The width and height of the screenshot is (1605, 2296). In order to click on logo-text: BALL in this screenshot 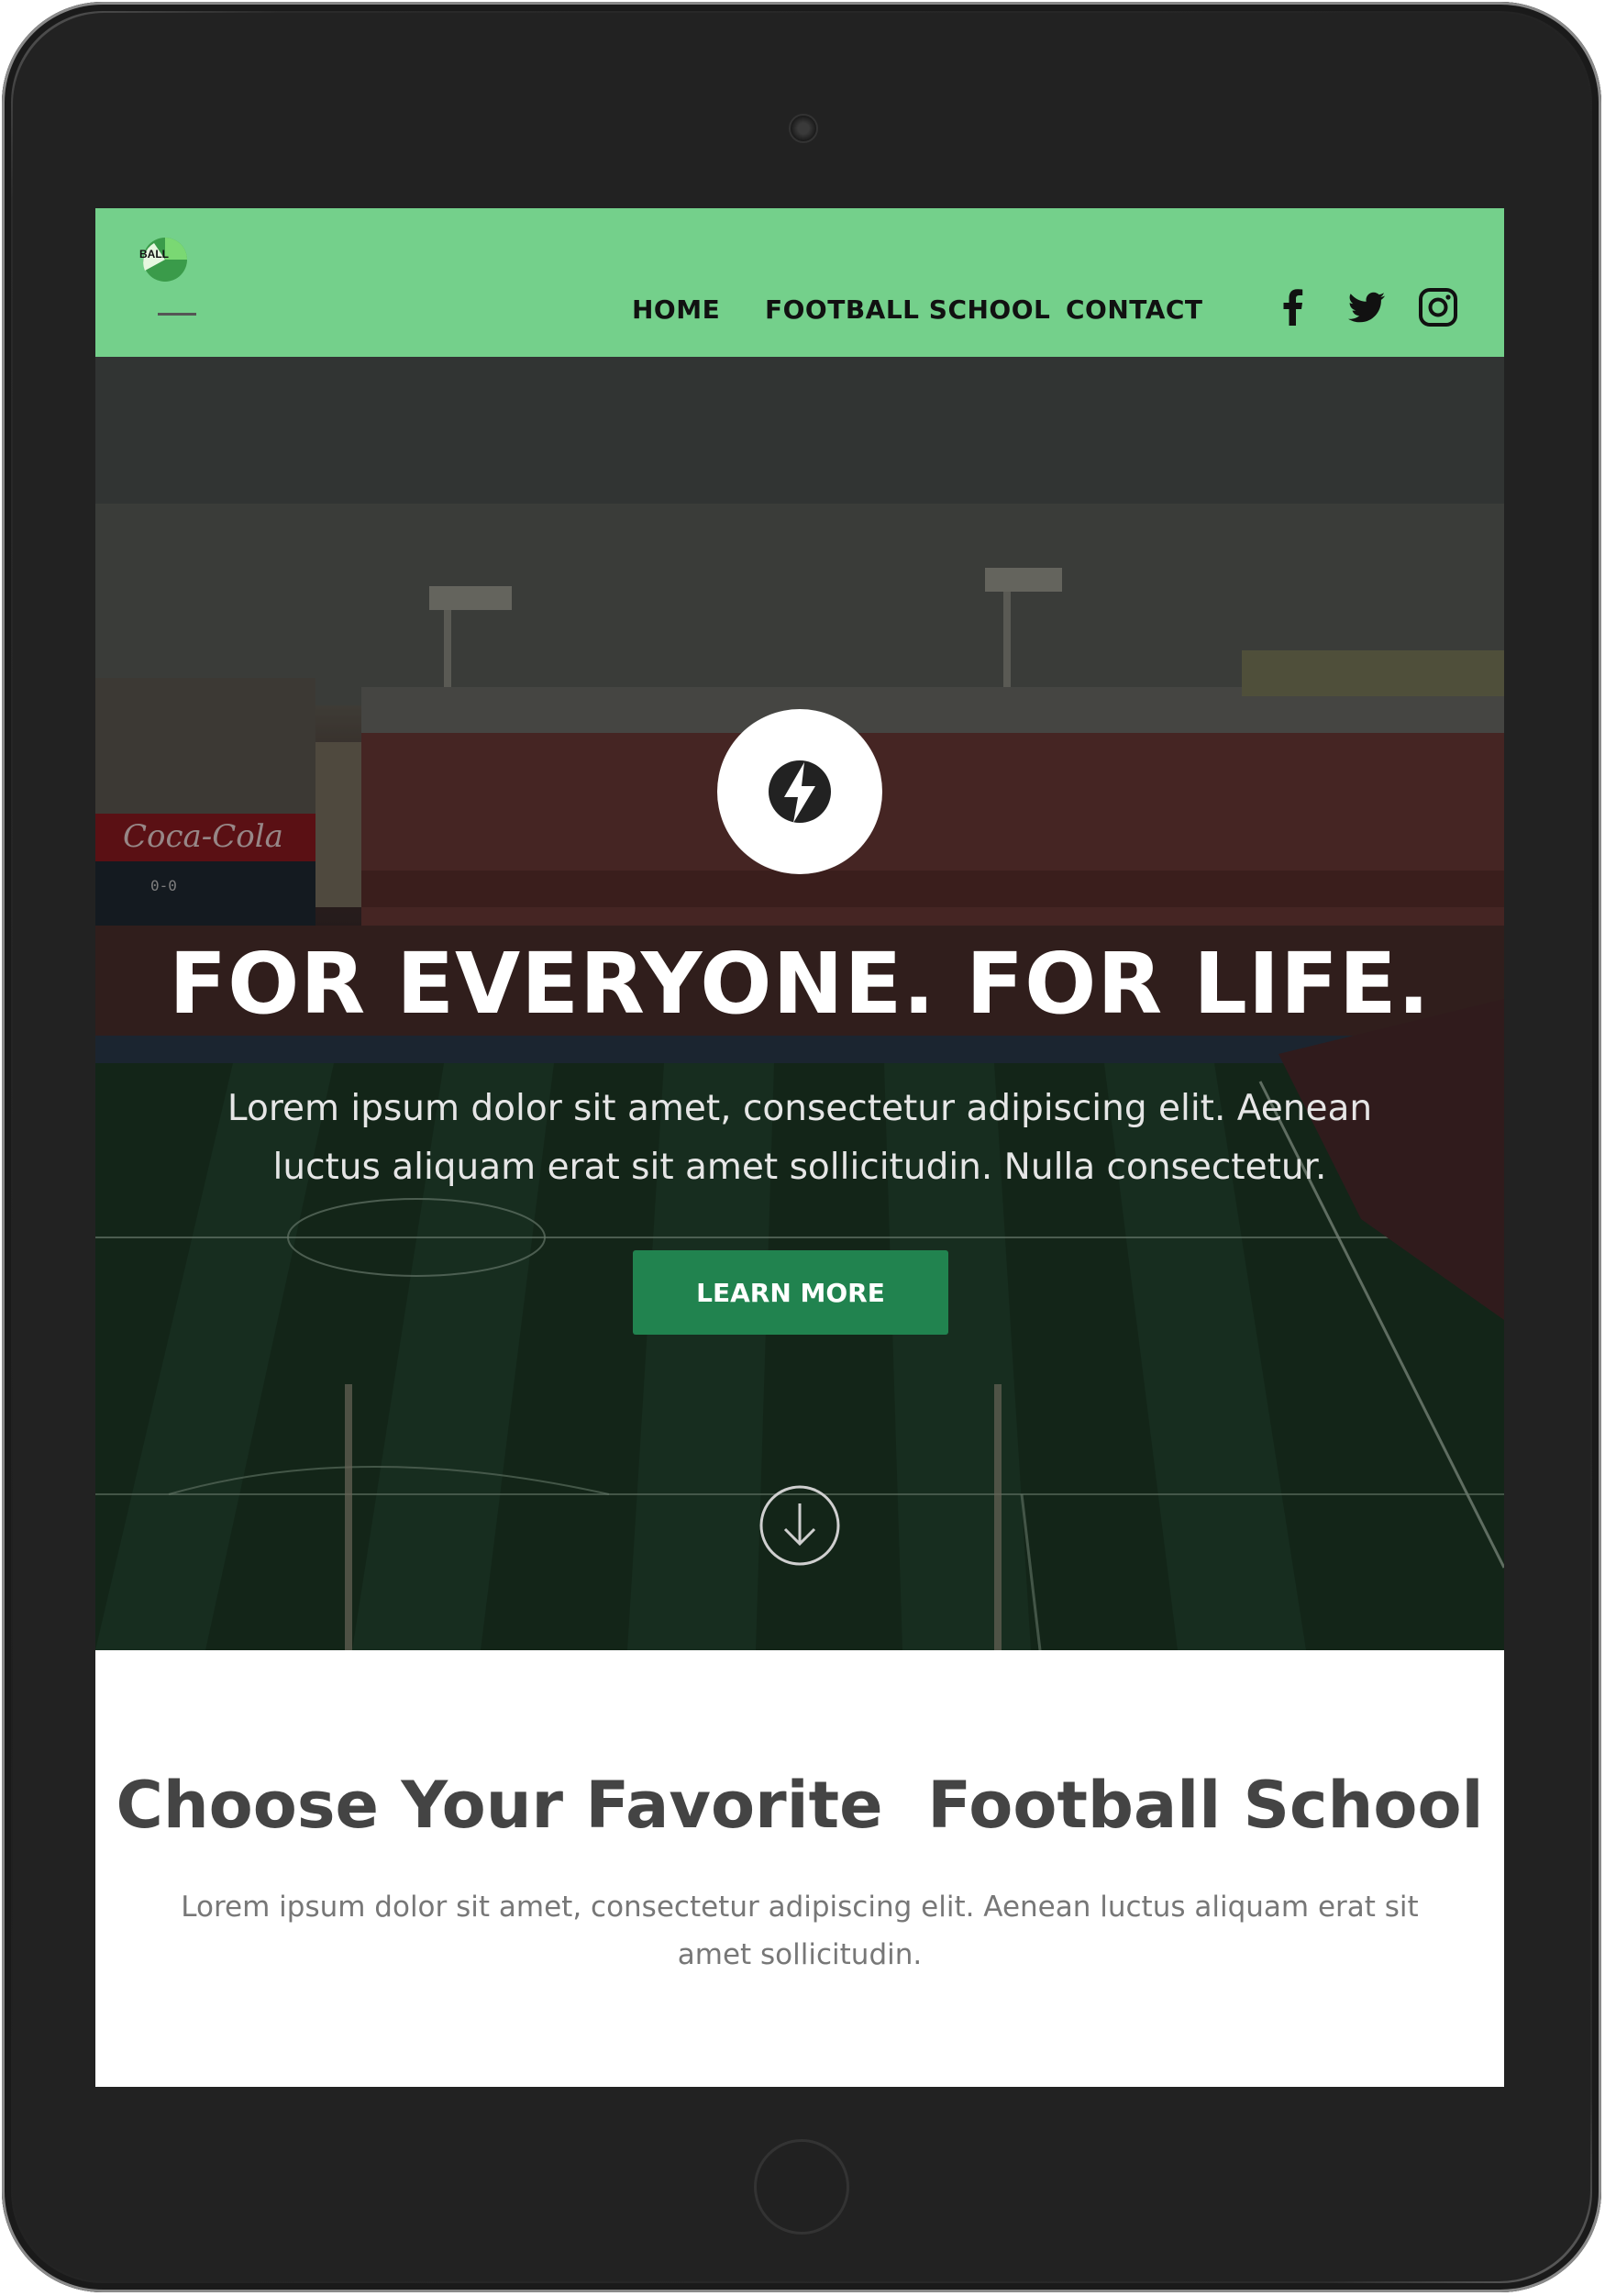, I will do `click(154, 255)`.